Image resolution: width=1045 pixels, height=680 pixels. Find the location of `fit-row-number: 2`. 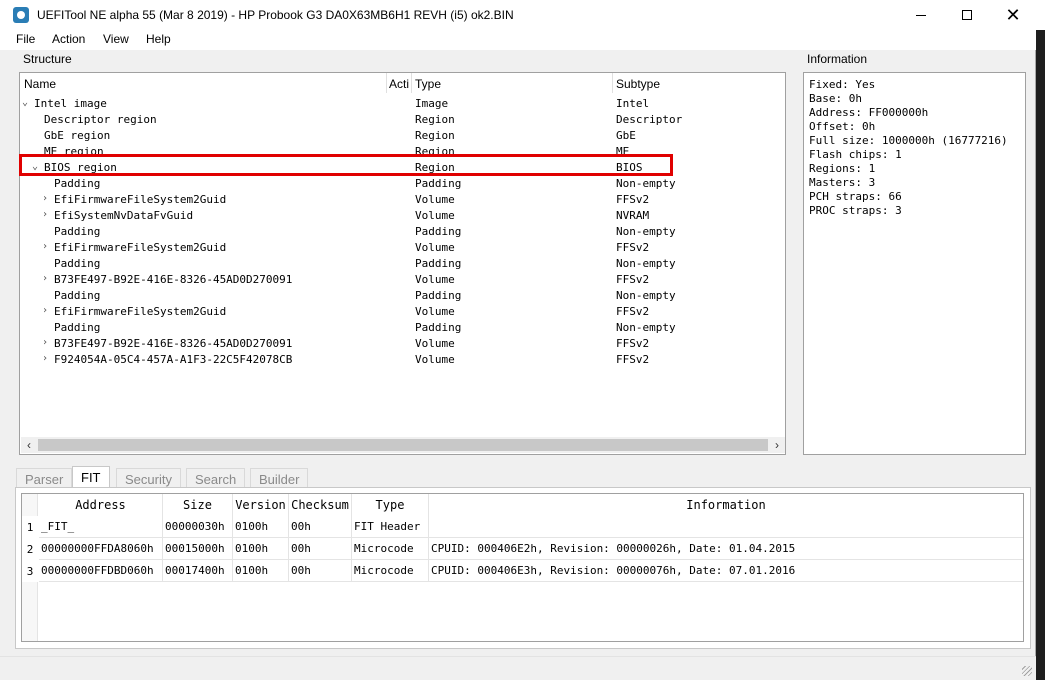

fit-row-number: 2 is located at coordinates (30, 549).